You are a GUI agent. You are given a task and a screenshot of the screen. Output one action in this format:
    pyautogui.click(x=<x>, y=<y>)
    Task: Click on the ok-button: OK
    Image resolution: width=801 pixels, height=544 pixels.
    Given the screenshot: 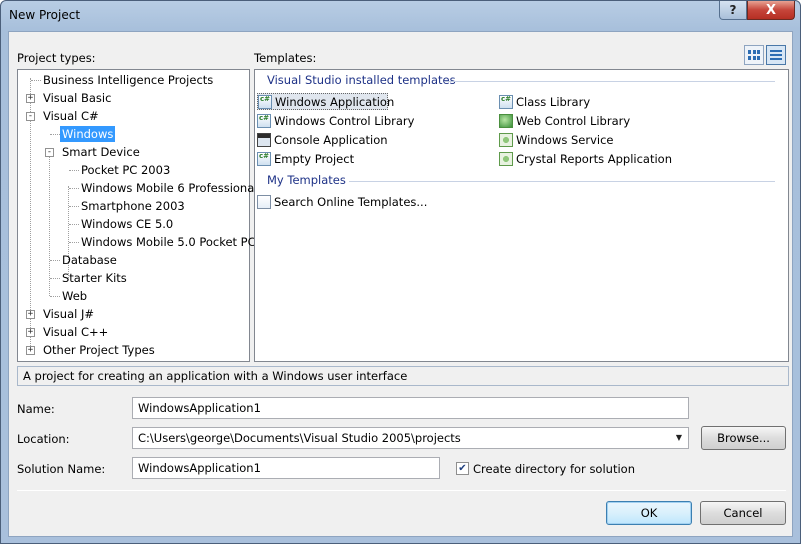 What is the action you would take?
    pyautogui.click(x=649, y=513)
    